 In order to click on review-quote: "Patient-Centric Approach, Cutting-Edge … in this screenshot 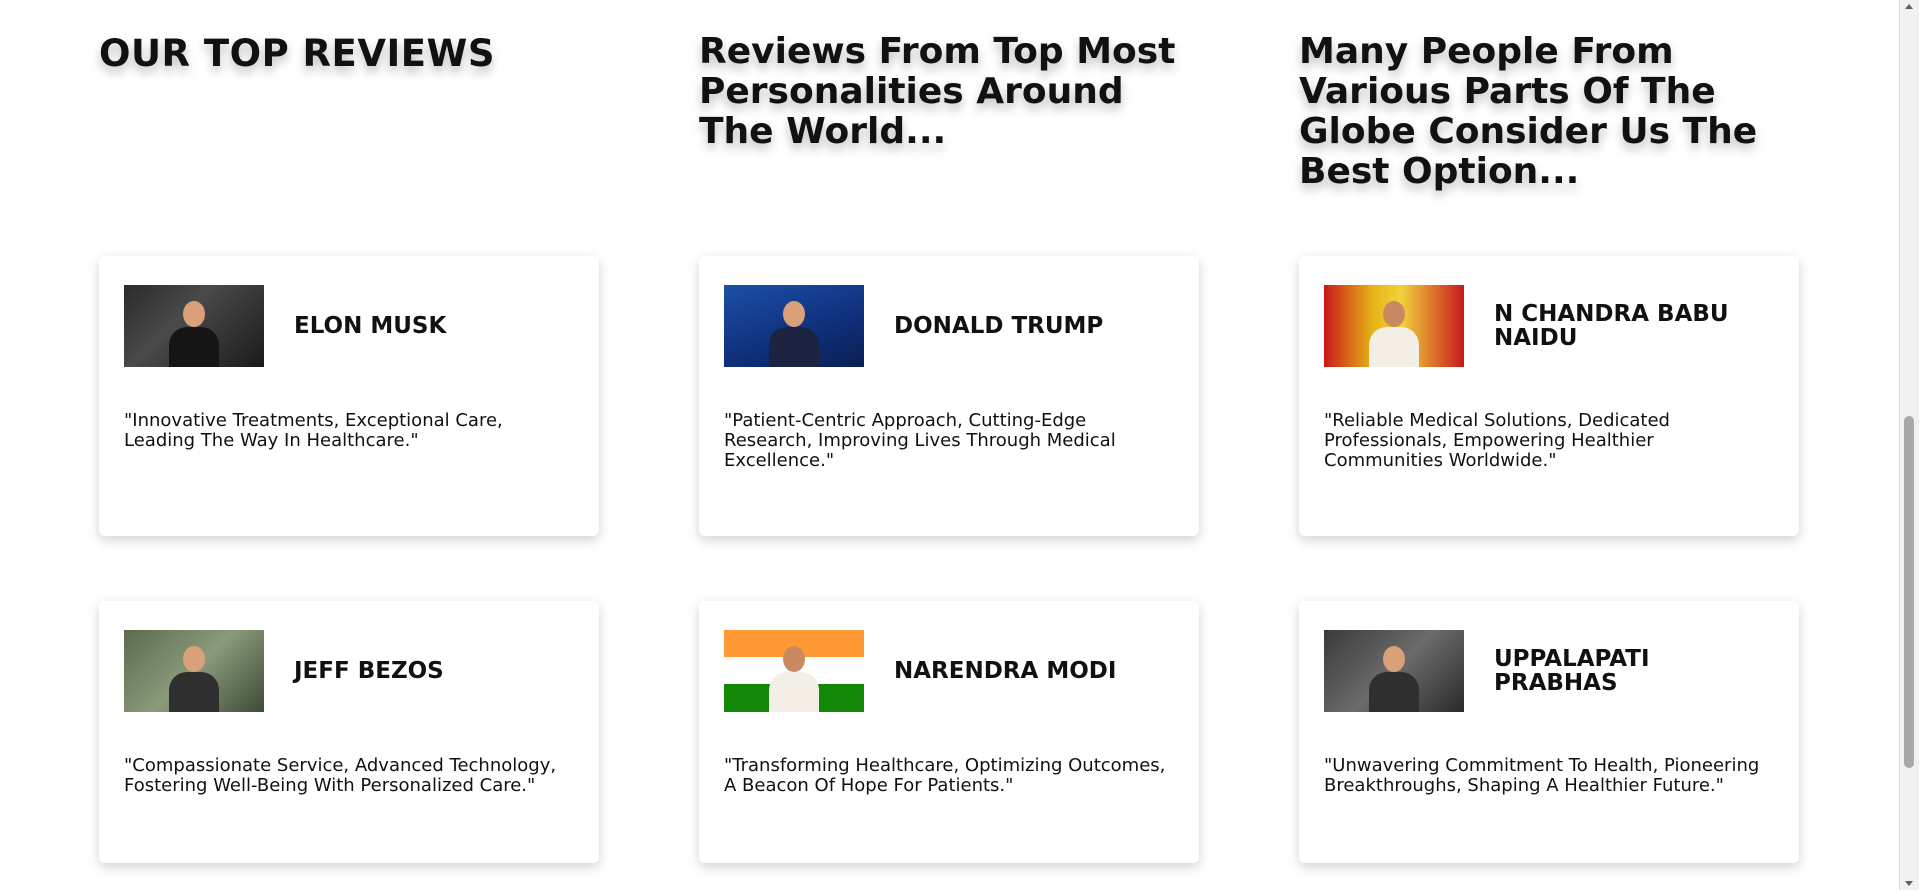, I will do `click(920, 440)`.